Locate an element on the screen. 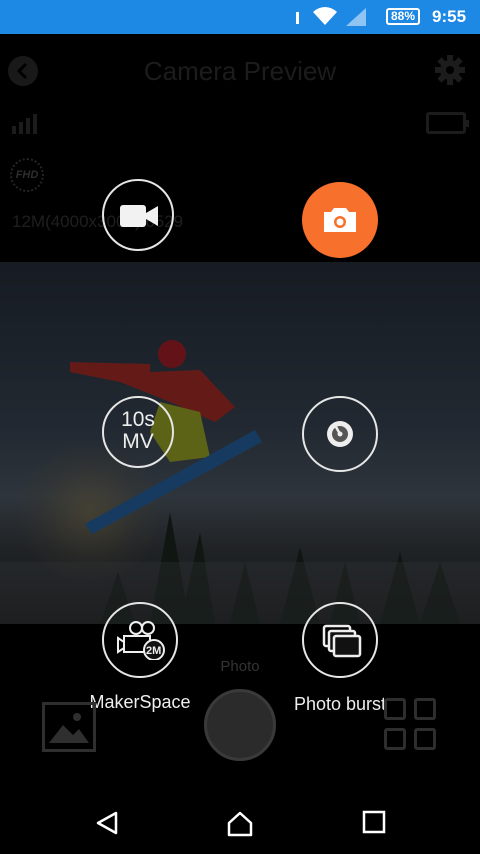 This screenshot has height=854, width=480. home-icon is located at coordinates (240, 824).